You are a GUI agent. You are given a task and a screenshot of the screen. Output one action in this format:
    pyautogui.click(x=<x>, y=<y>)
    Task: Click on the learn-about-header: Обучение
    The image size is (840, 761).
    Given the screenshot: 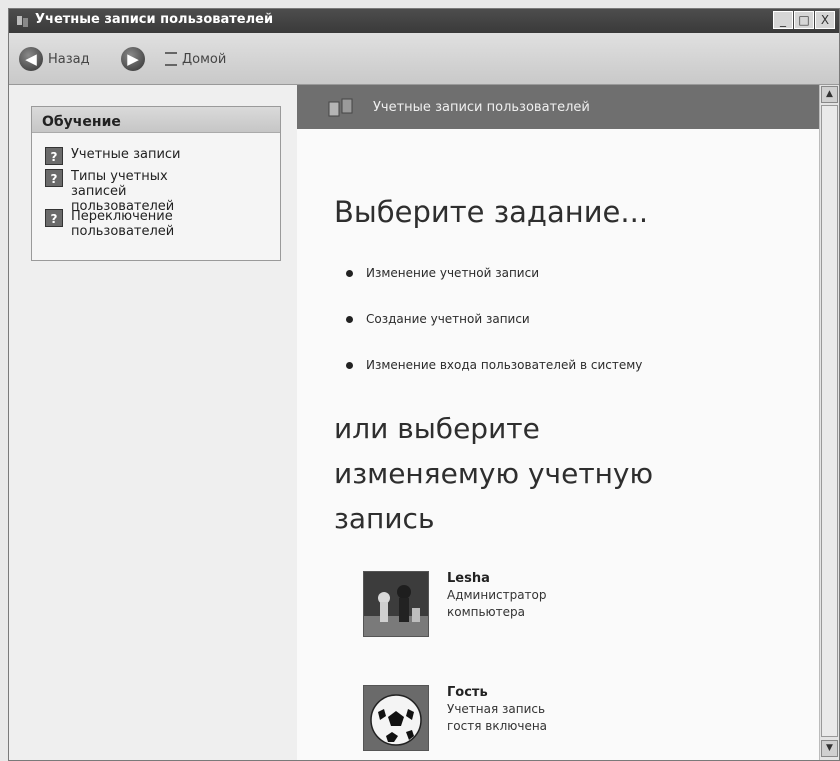 What is the action you would take?
    pyautogui.click(x=156, y=120)
    